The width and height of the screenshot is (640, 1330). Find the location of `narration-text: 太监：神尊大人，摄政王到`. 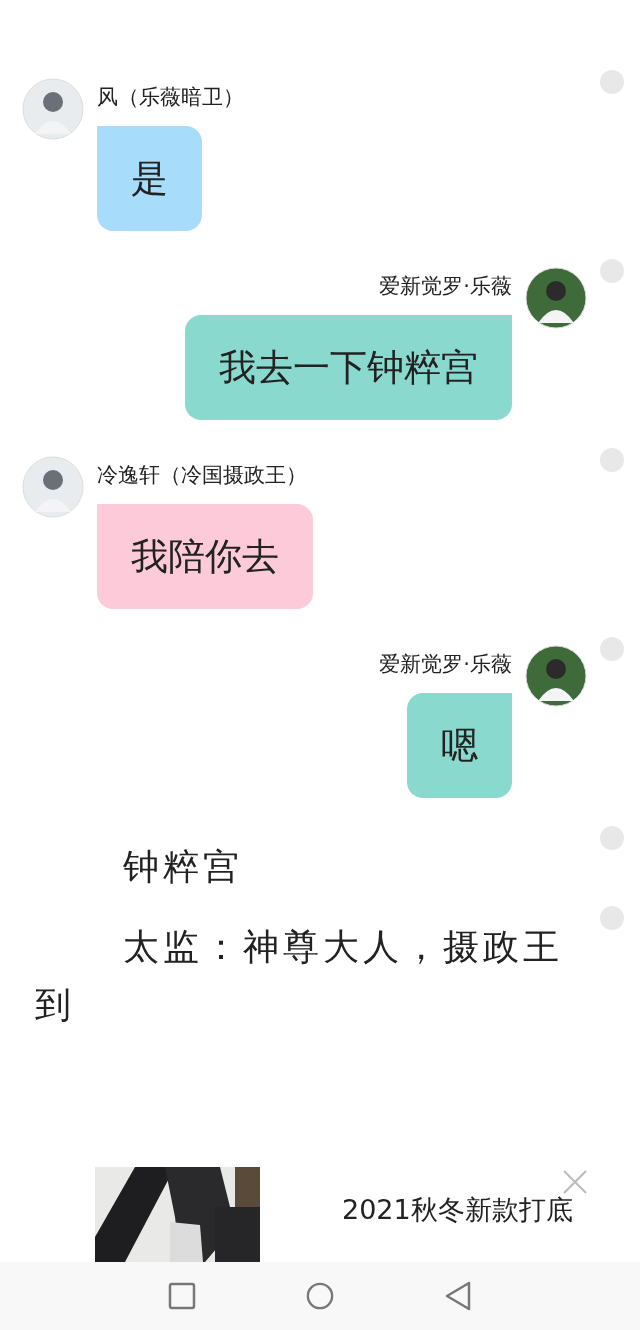

narration-text: 太监：神尊大人，摄政王到 is located at coordinates (299, 976).